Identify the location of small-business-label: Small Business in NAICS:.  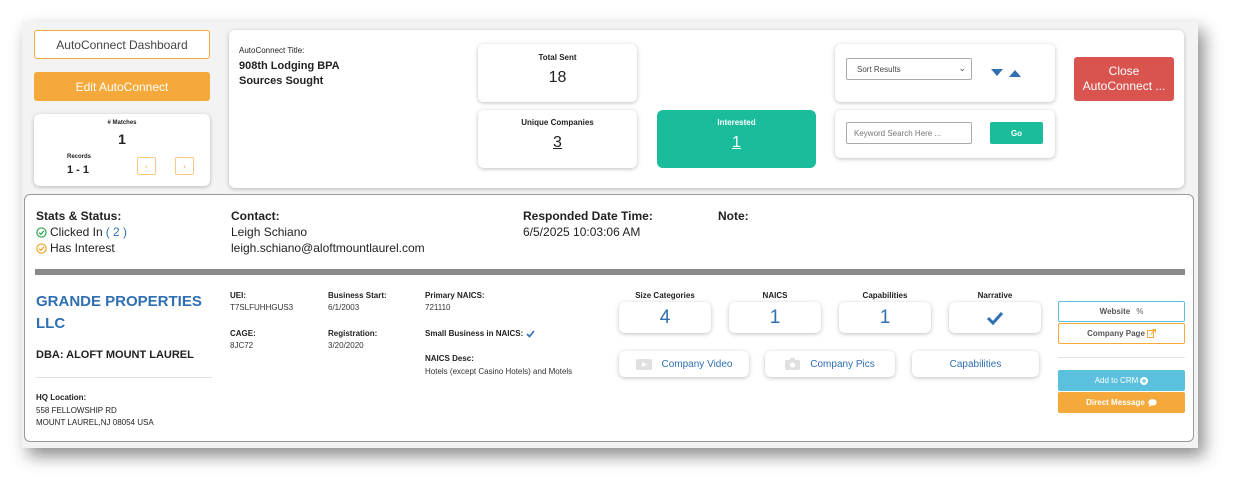
(474, 333).